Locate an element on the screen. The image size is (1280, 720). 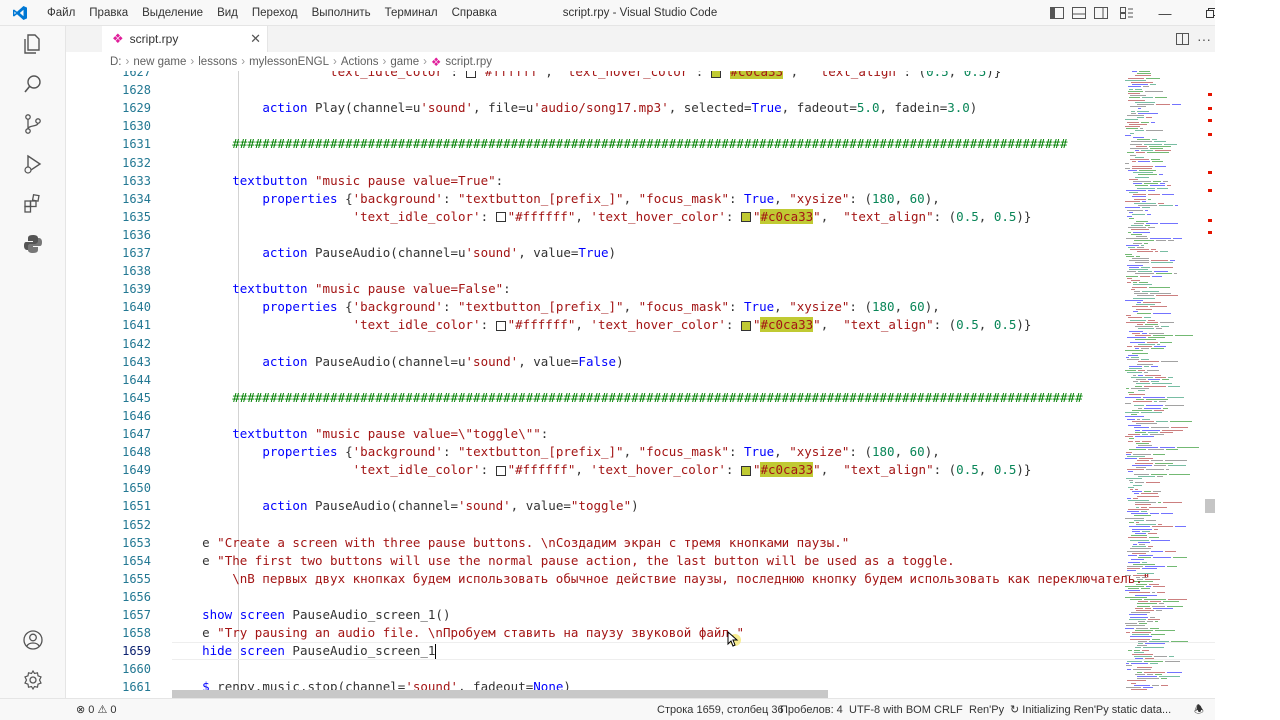
line-number: 1657 is located at coordinates (136, 615).